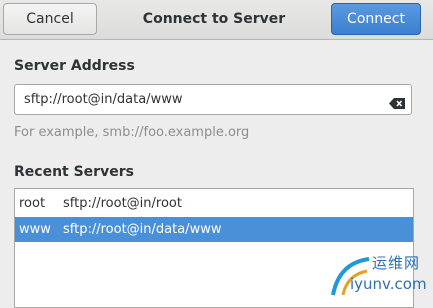  I want to click on recent-server-row: root sftp://root@in/root, so click(214, 203).